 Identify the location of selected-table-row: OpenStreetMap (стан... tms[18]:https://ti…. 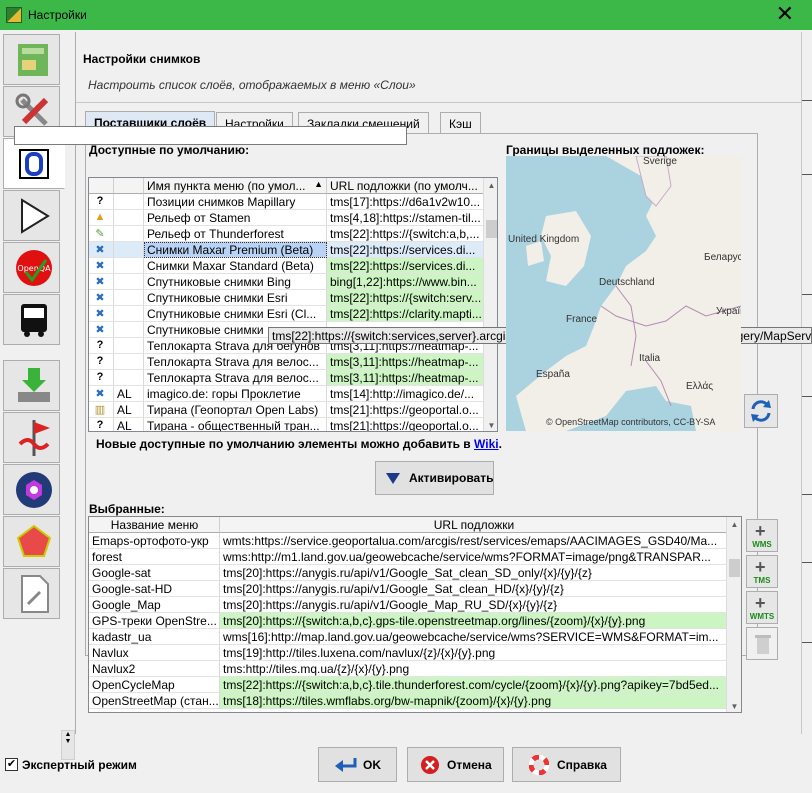
(408, 701).